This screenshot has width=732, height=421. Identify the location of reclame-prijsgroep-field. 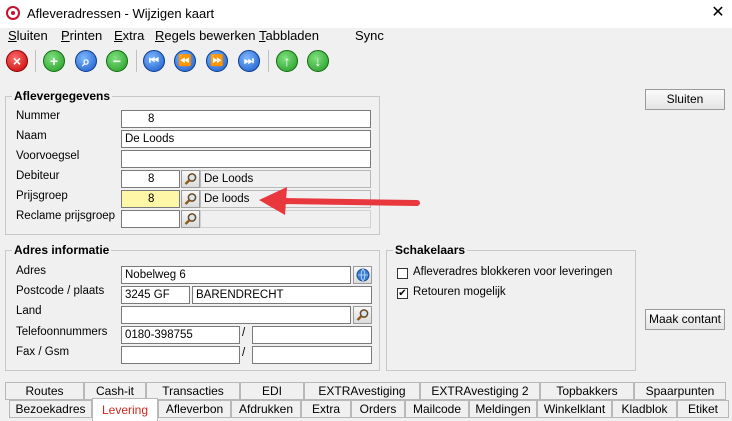
(150, 219).